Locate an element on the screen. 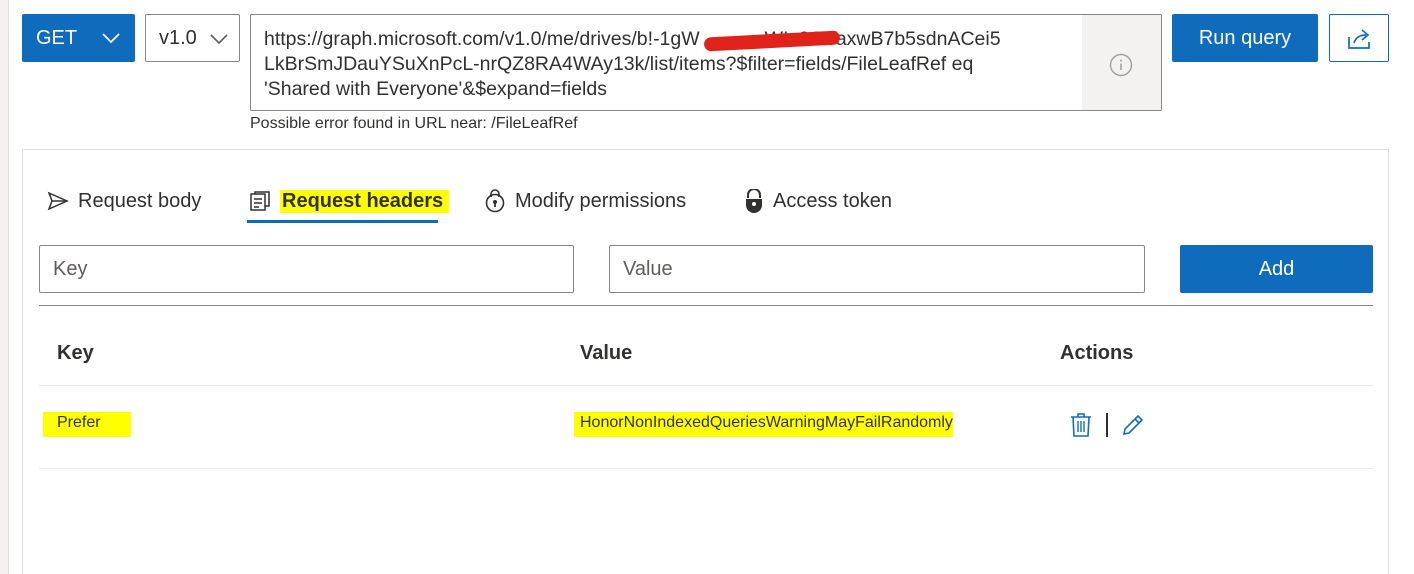  tab-label: Request body is located at coordinates (140, 200).